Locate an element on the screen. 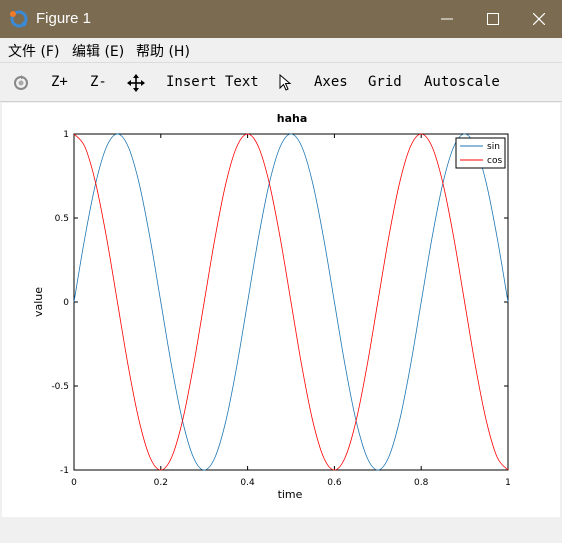 This screenshot has width=562, height=543. legend-cos-label: cos is located at coordinates (494, 161).